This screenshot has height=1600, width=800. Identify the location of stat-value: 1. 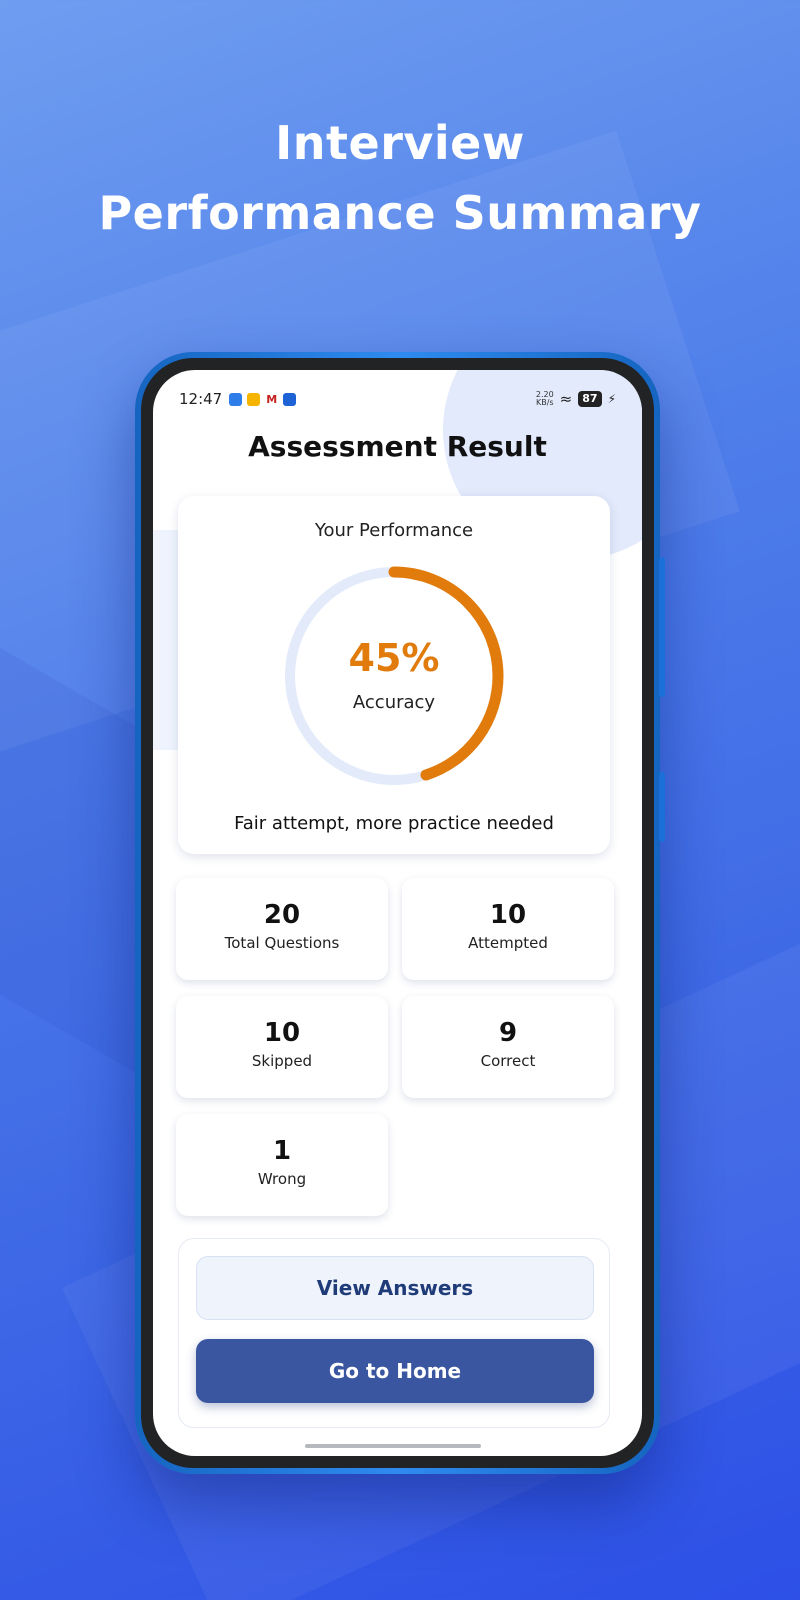
(282, 1151).